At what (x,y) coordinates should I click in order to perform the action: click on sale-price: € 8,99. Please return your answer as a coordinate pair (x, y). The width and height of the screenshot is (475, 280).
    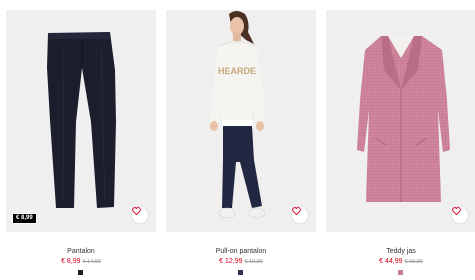
    Looking at the image, I should click on (71, 261).